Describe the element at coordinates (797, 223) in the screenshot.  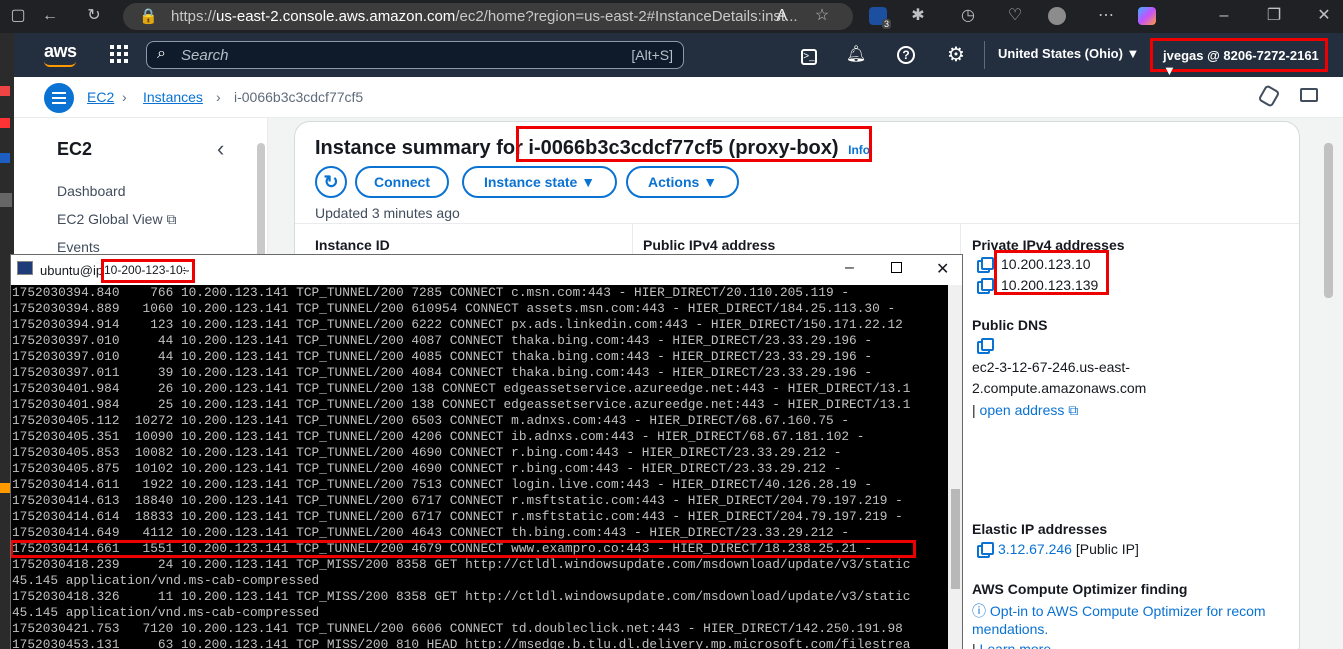
I see `divider` at that location.